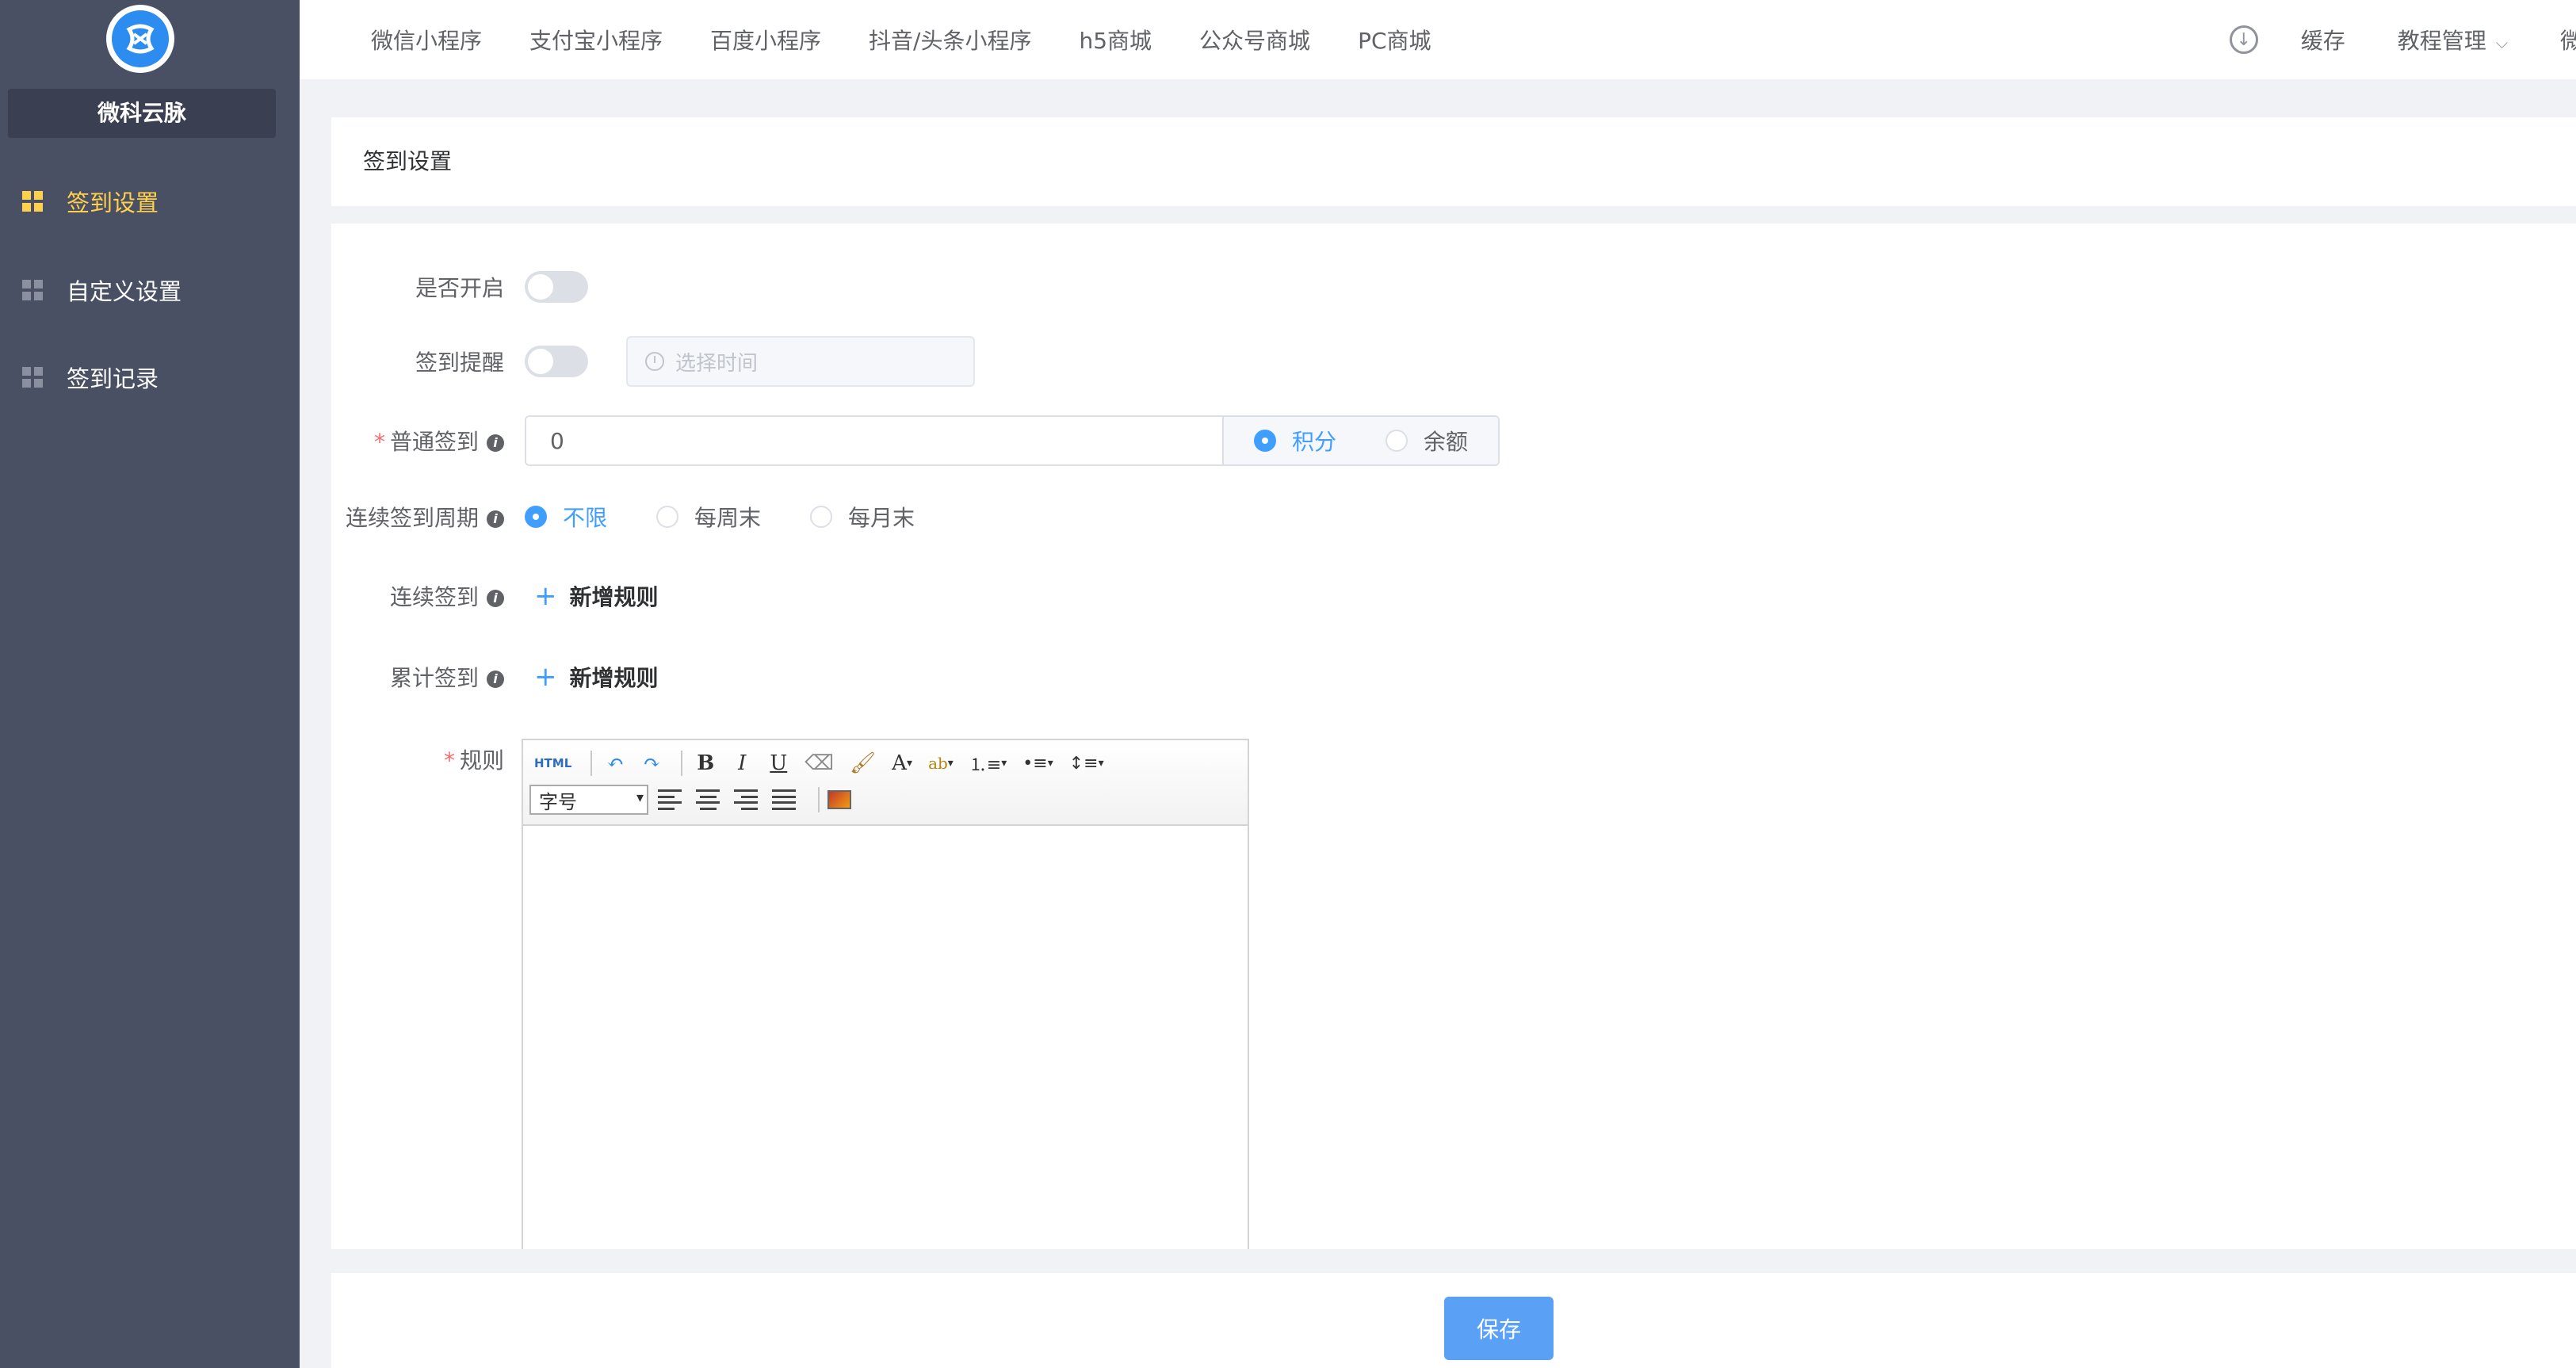 This screenshot has height=1368, width=2576. I want to click on nav-douyin-miniprogram: 抖音/头条小程序, so click(950, 40).